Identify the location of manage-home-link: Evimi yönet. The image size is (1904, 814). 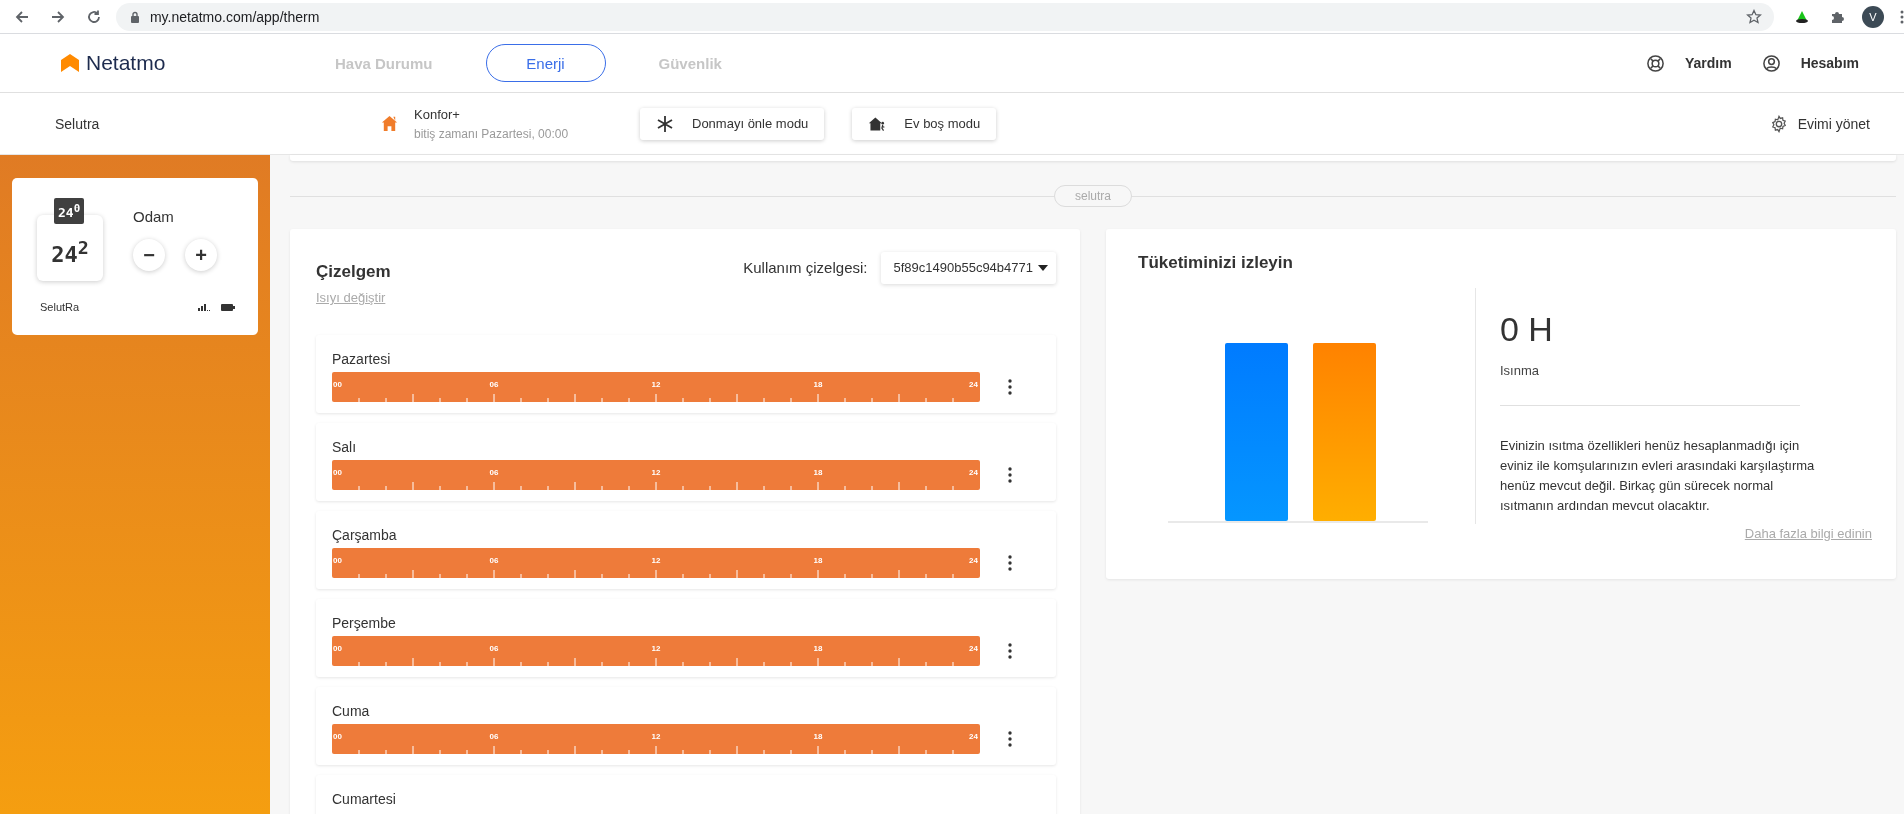
(1833, 123).